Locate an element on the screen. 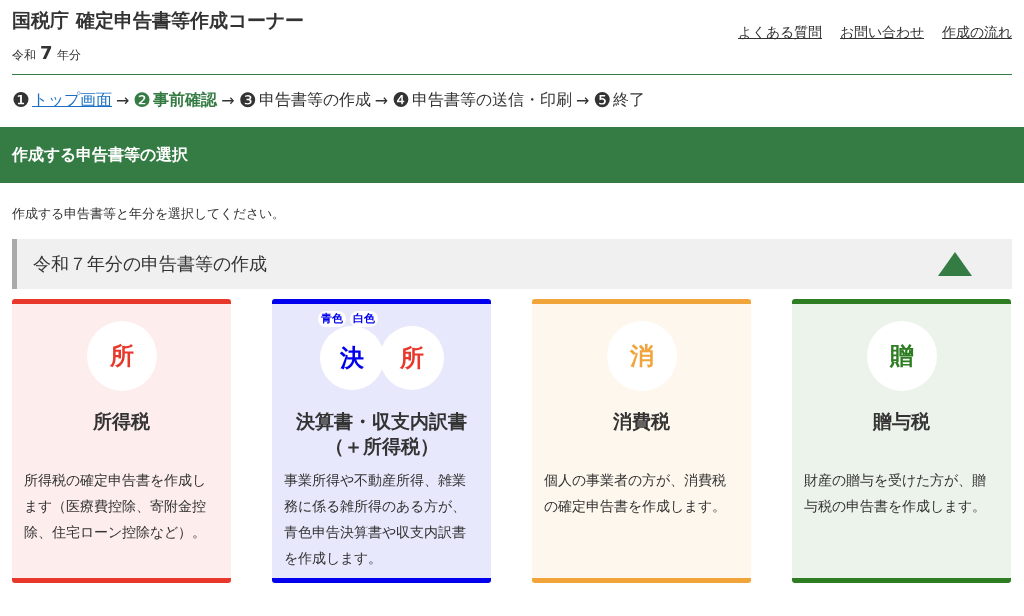  step-label: 終了 is located at coordinates (629, 100).